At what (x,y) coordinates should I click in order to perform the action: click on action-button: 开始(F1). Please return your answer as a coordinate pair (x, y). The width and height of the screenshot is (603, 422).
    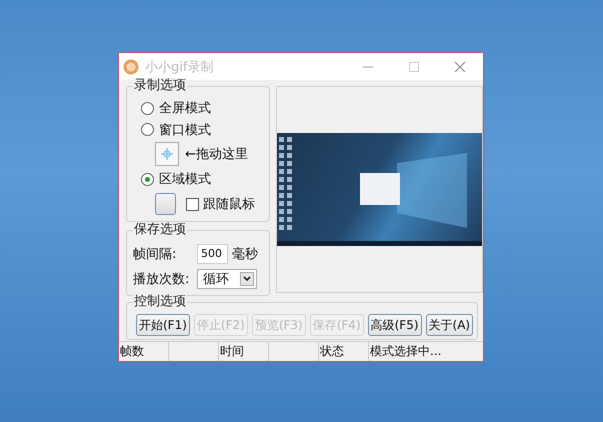
    Looking at the image, I should click on (163, 325).